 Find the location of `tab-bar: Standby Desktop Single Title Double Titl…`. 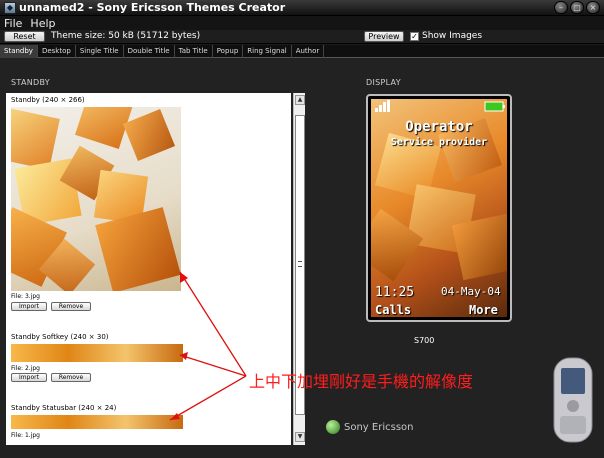

tab-bar: Standby Desktop Single Title Double Titl… is located at coordinates (302, 51).